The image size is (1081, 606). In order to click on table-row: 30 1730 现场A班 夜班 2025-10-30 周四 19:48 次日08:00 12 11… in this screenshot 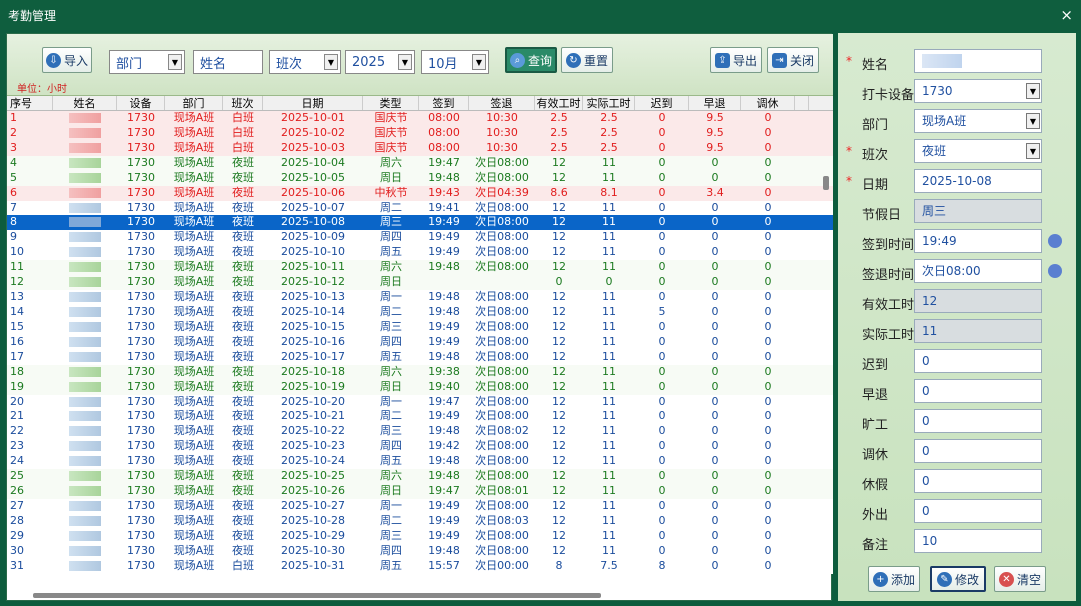, I will do `click(420, 551)`.